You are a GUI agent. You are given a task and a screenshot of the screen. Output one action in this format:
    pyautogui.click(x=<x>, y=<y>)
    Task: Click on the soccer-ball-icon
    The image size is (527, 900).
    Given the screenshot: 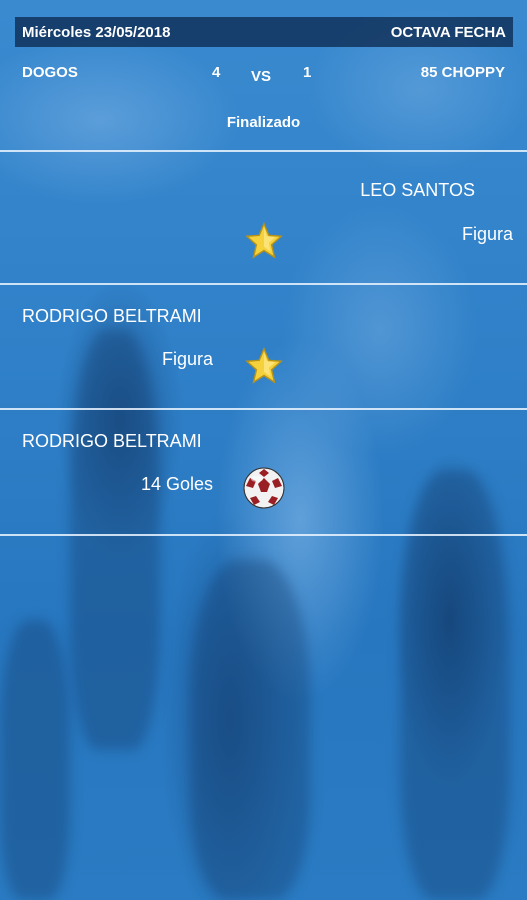 What is the action you would take?
    pyautogui.click(x=264, y=488)
    